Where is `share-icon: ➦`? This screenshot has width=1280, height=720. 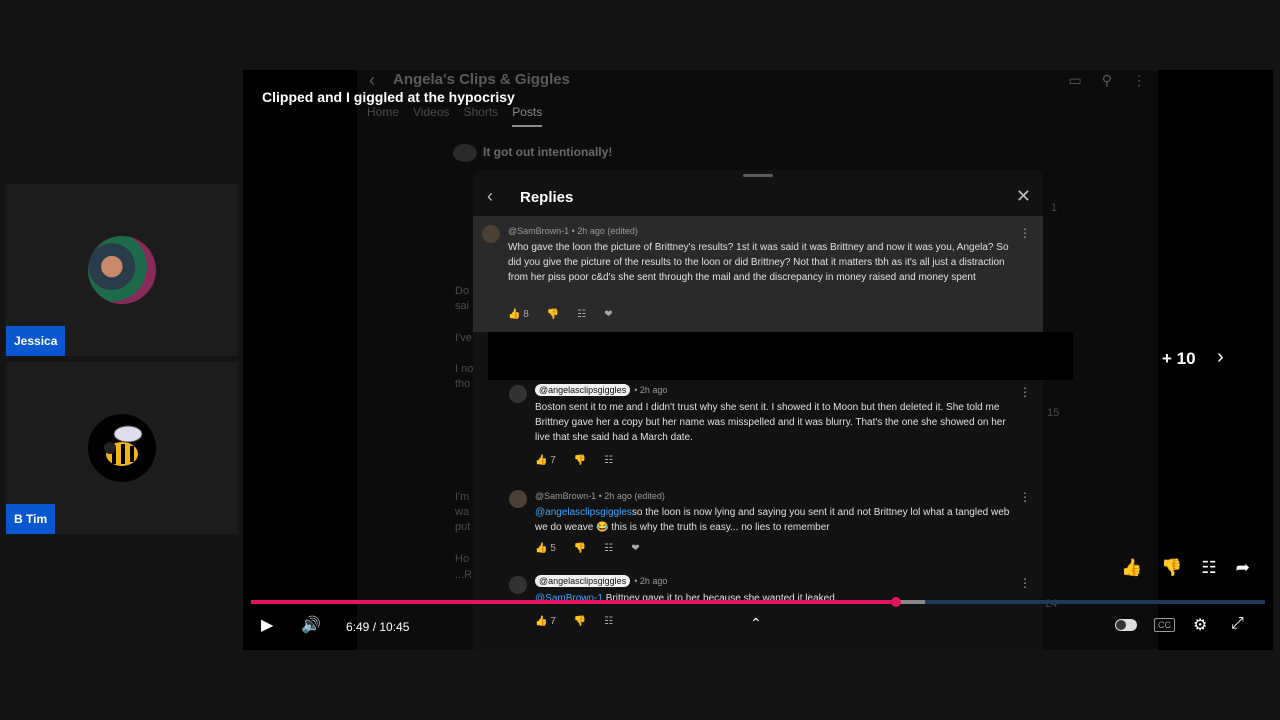 share-icon: ➦ is located at coordinates (1243, 568).